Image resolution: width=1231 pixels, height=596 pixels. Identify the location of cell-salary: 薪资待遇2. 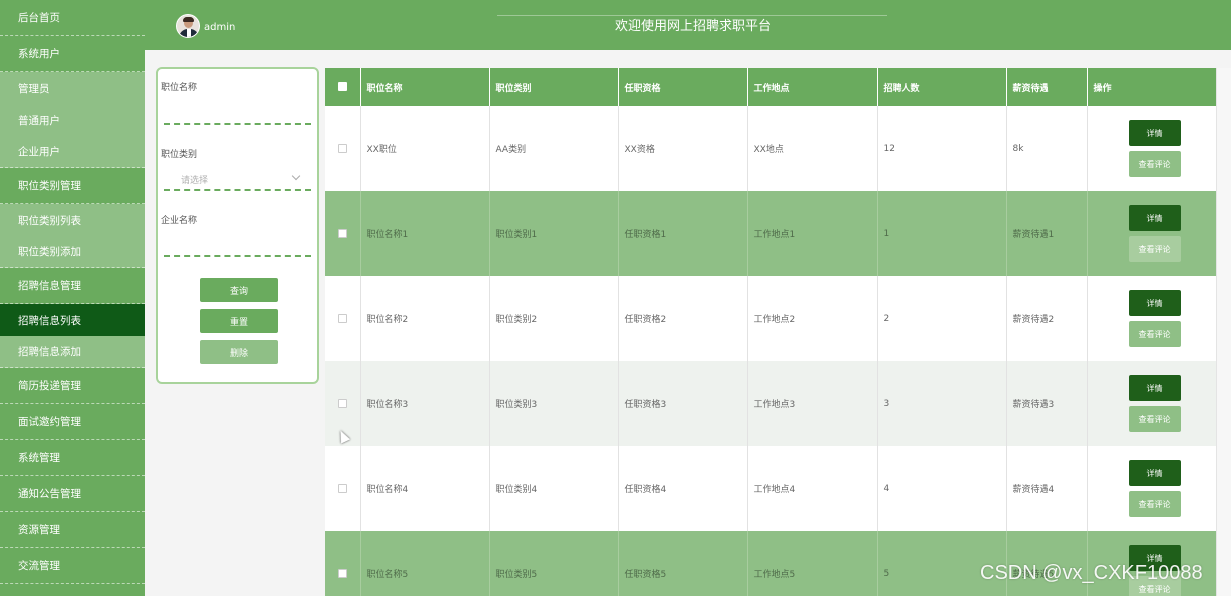
(1047, 318).